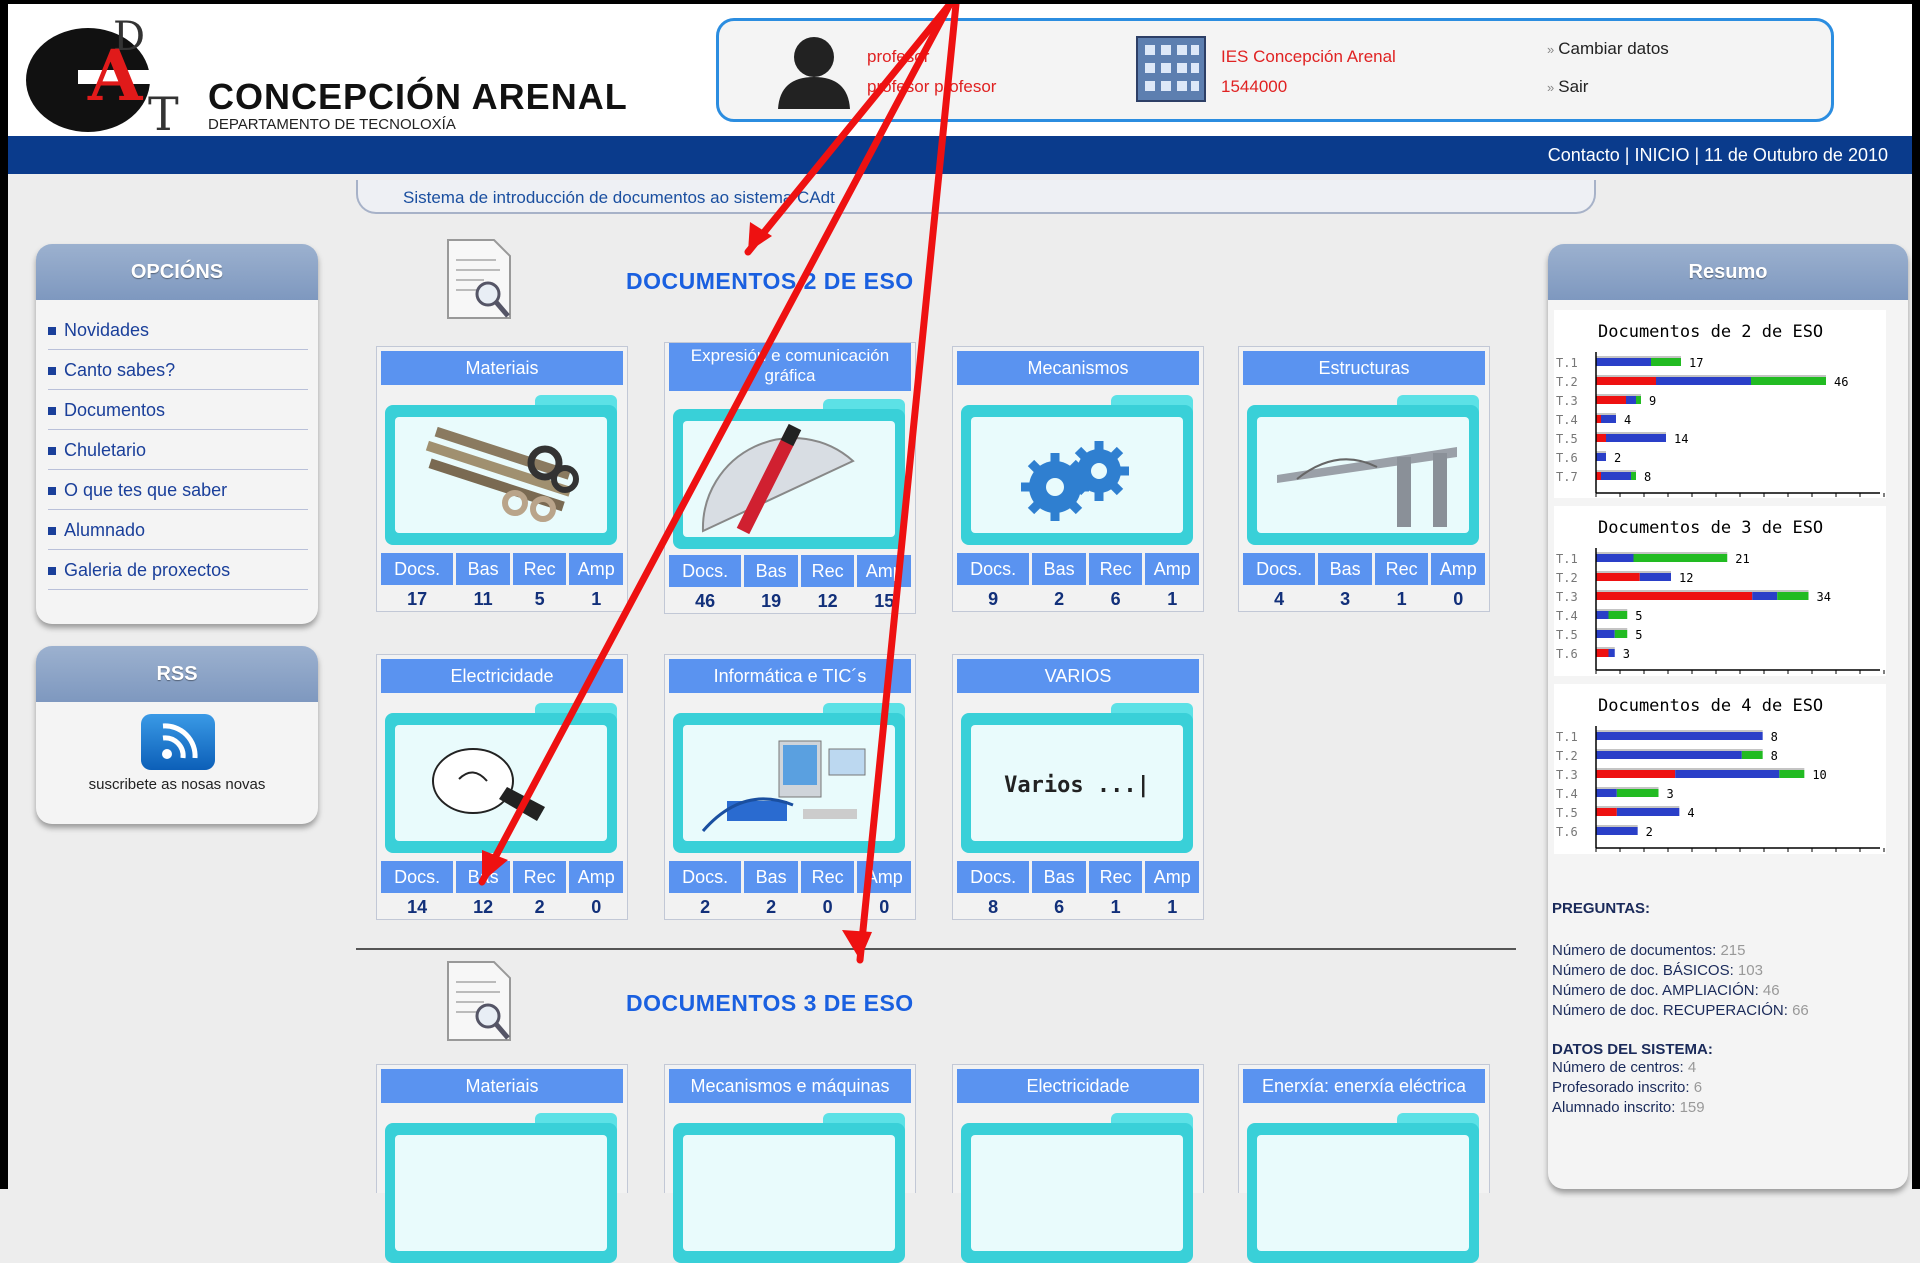 This screenshot has width=1920, height=1263. What do you see at coordinates (857, 945) in the screenshot?
I see `arrowhead` at bounding box center [857, 945].